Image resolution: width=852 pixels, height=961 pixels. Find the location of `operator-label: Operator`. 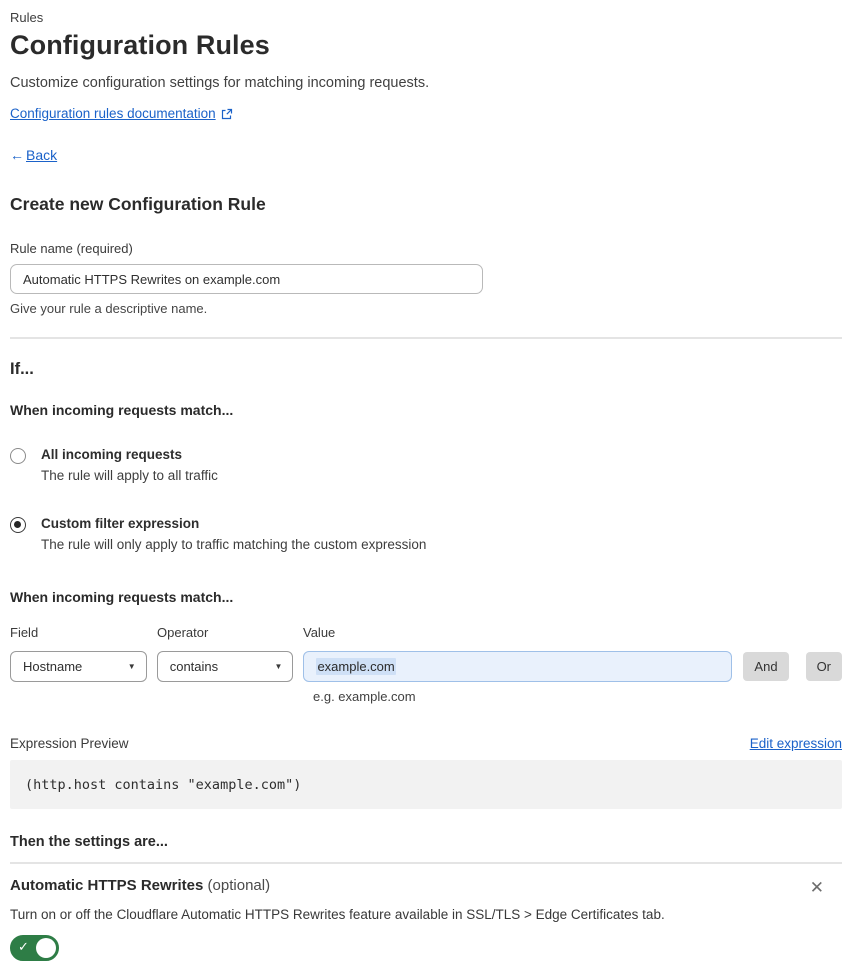

operator-label: Operator is located at coordinates (183, 632).